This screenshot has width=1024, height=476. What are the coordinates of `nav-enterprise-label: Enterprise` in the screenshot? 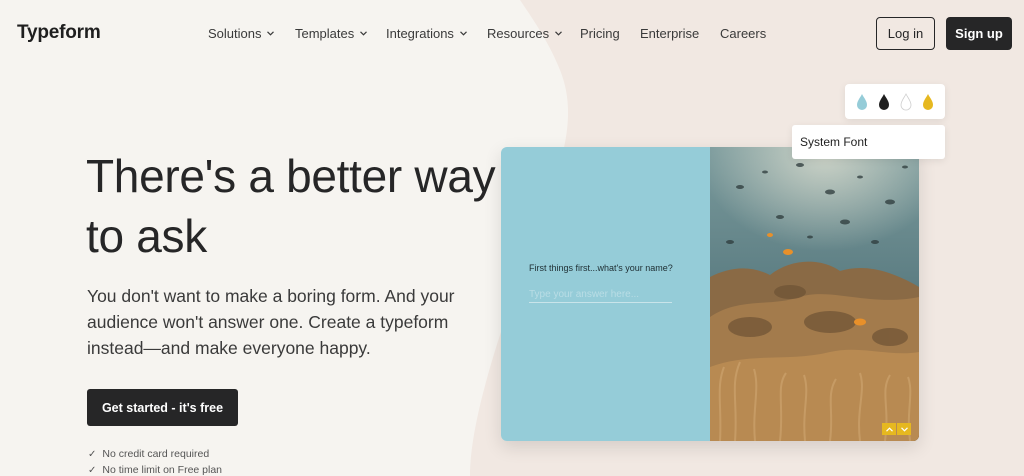 It's located at (670, 33).